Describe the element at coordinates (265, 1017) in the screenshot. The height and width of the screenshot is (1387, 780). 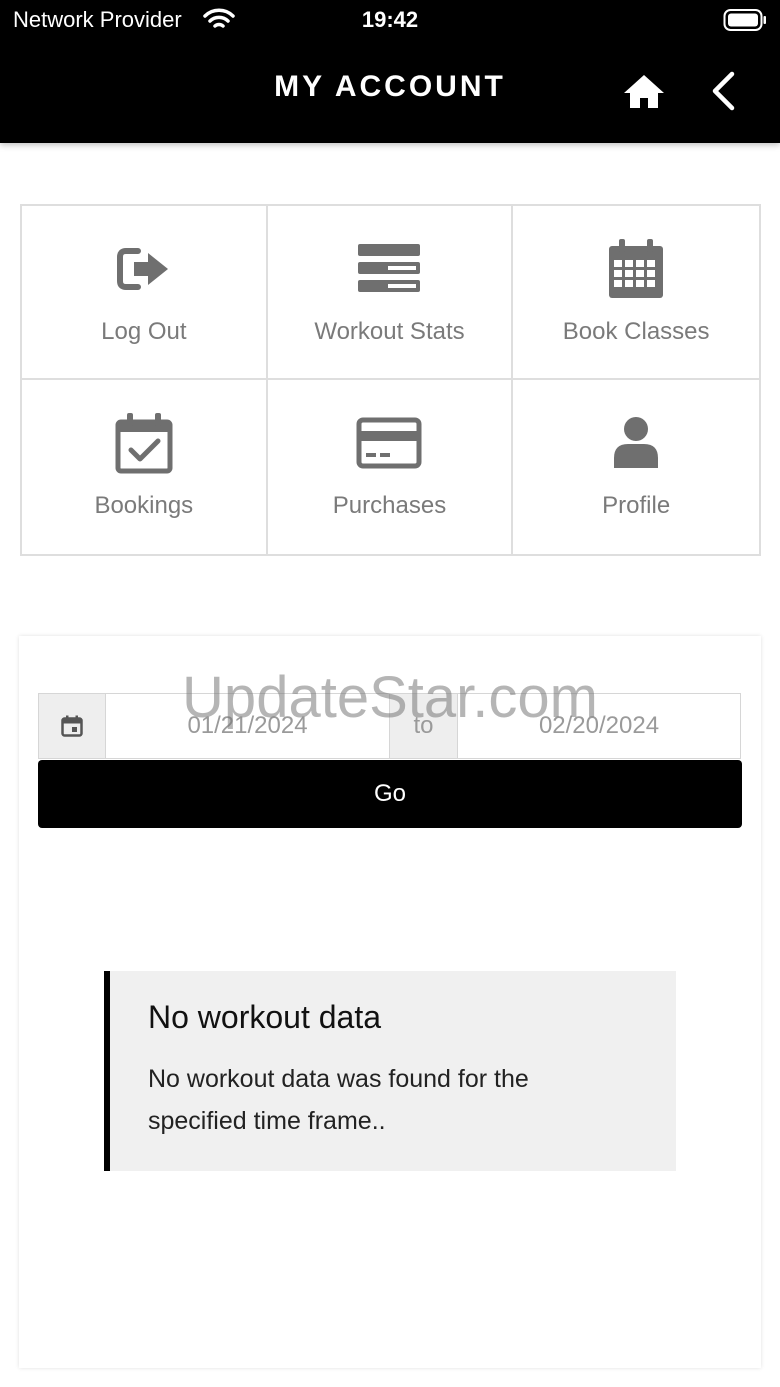
I see `alert-title: No workout data` at that location.